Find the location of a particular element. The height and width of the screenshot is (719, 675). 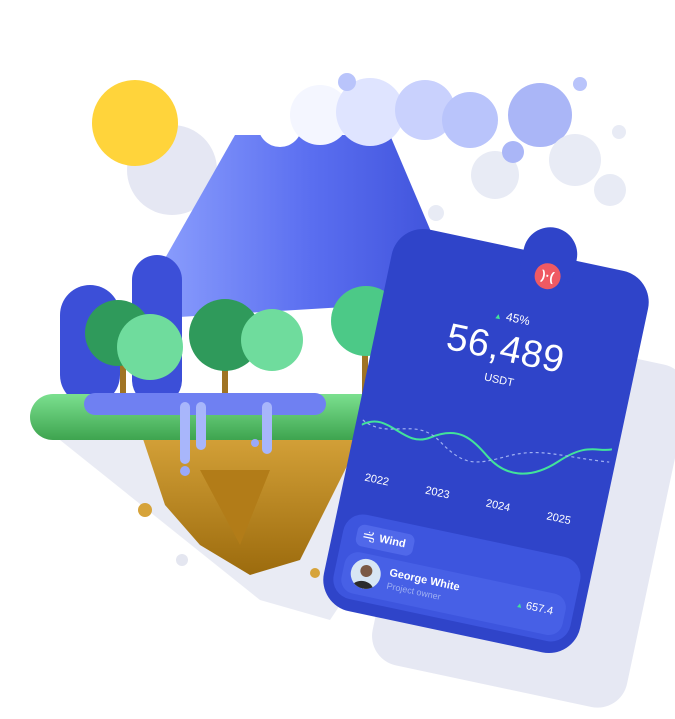

trend-line-secondary is located at coordinates (486, 441).